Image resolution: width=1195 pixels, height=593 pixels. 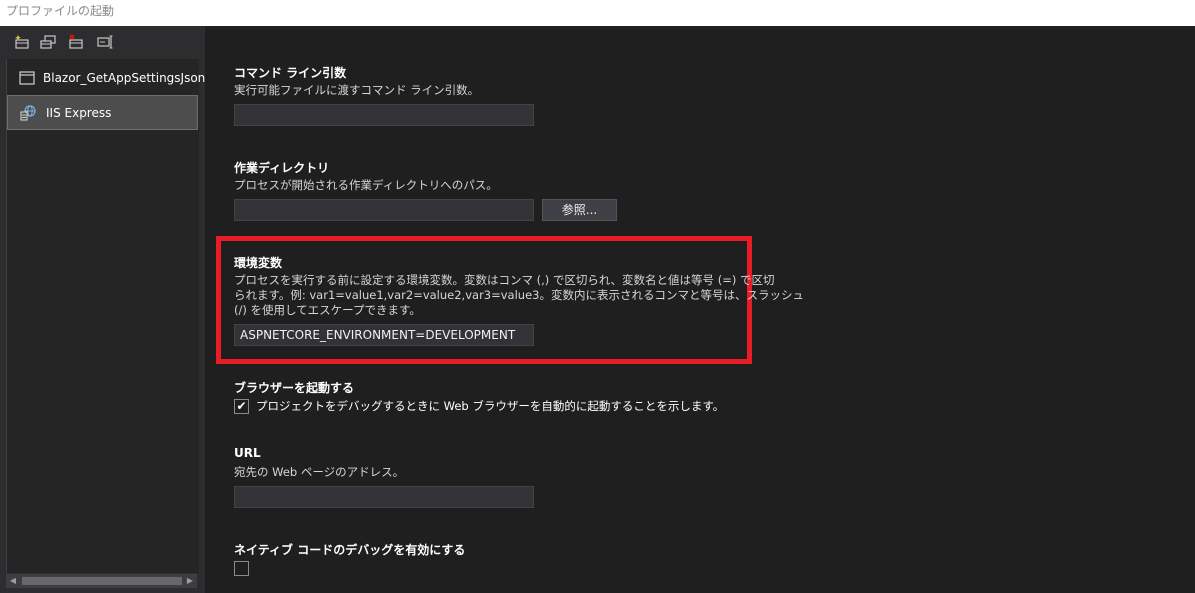 What do you see at coordinates (13, 581) in the screenshot?
I see `scroll-left-icon: ◀` at bounding box center [13, 581].